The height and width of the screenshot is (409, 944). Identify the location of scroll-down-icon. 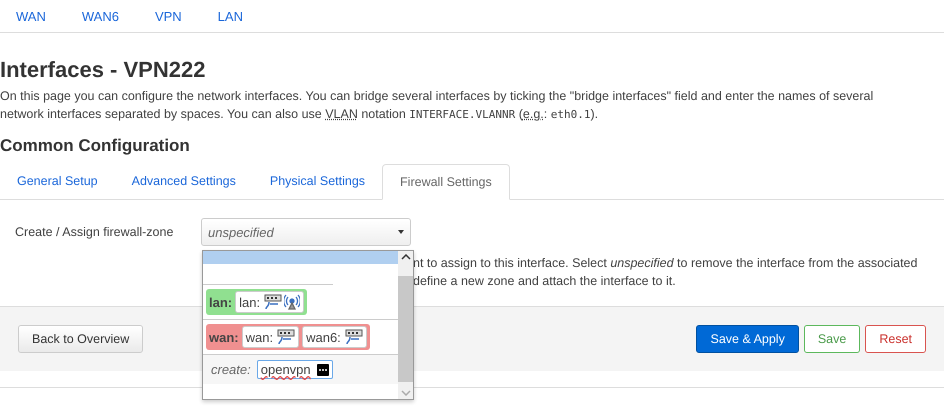
(405, 393).